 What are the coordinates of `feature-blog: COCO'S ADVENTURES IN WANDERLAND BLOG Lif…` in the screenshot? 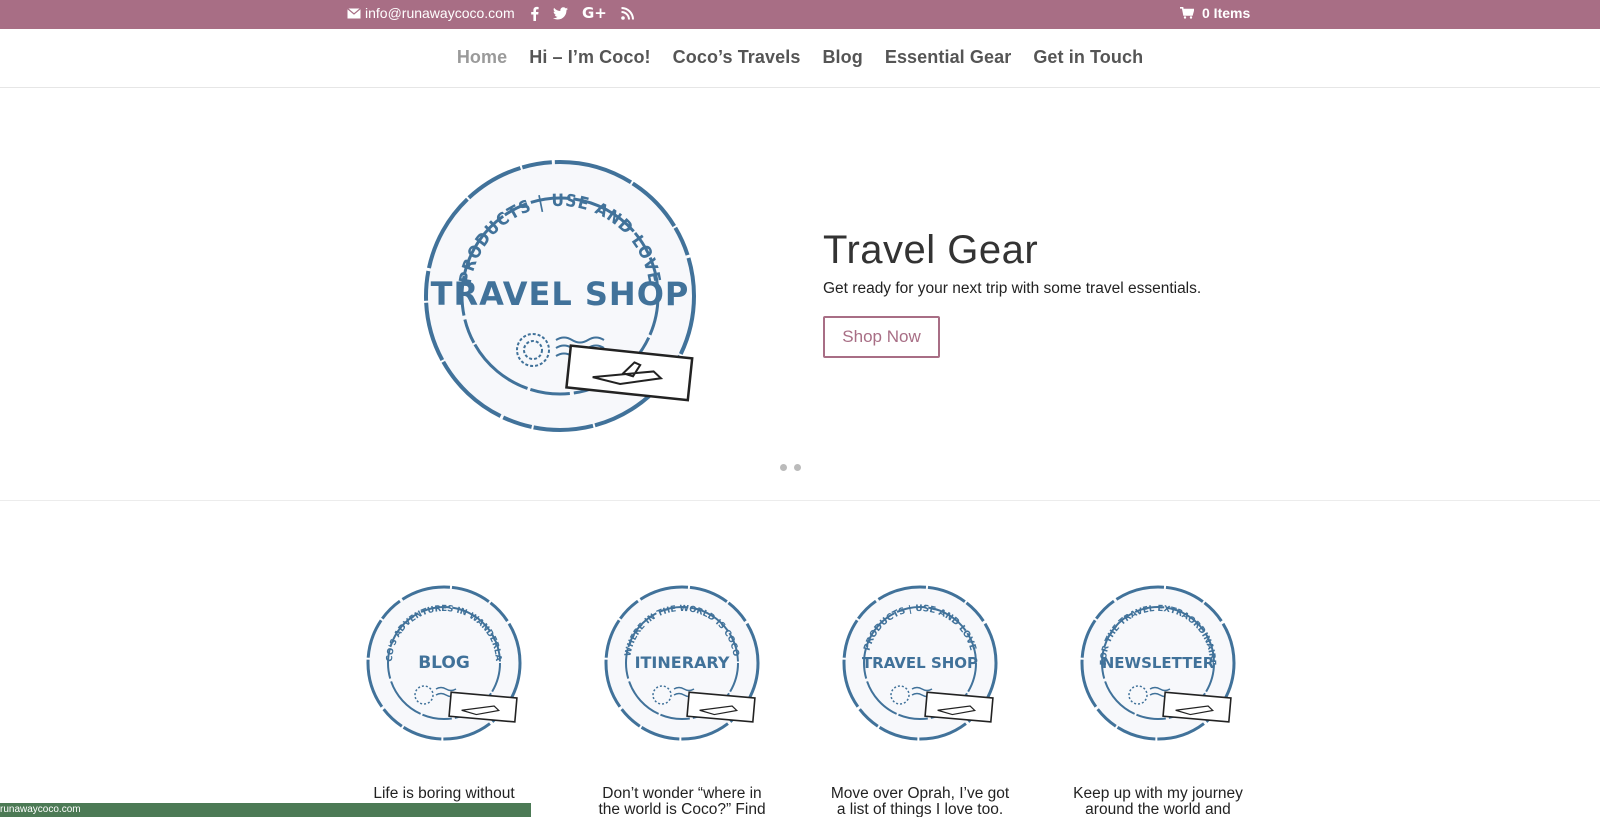 It's located at (444, 700).